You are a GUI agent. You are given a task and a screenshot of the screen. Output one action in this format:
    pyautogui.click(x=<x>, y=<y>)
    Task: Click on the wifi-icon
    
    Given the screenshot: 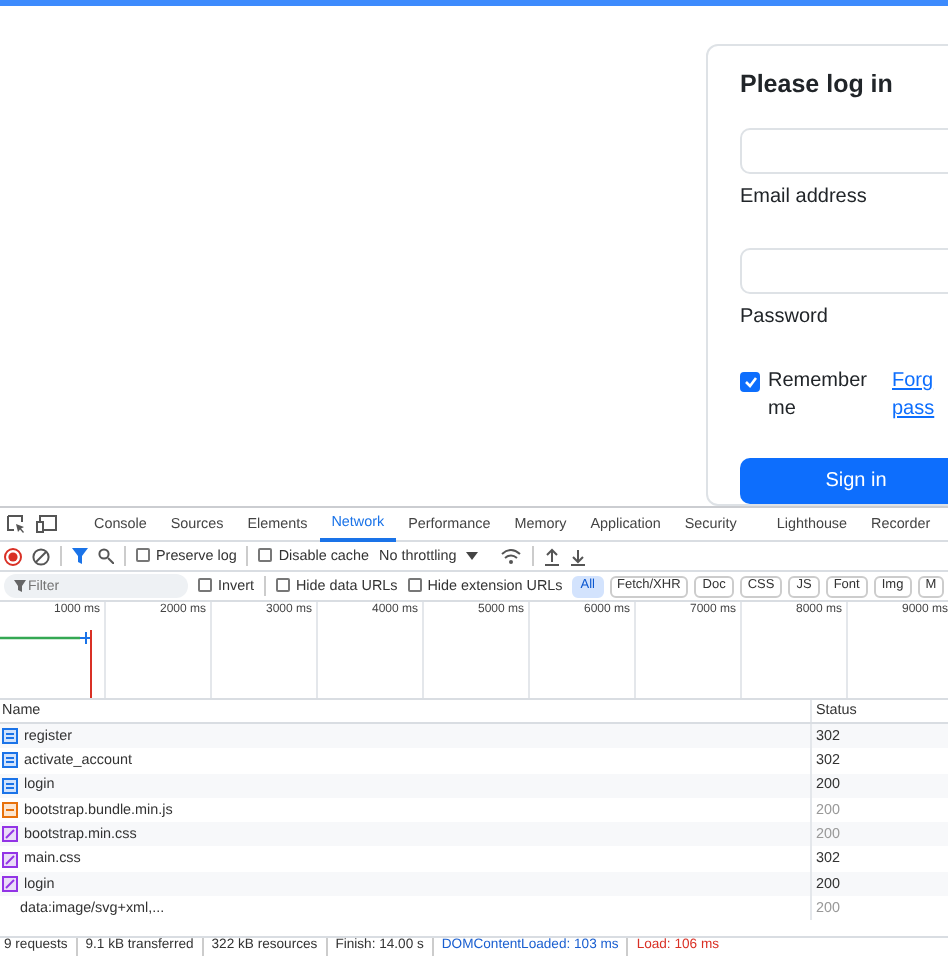 What is the action you would take?
    pyautogui.click(x=511, y=556)
    